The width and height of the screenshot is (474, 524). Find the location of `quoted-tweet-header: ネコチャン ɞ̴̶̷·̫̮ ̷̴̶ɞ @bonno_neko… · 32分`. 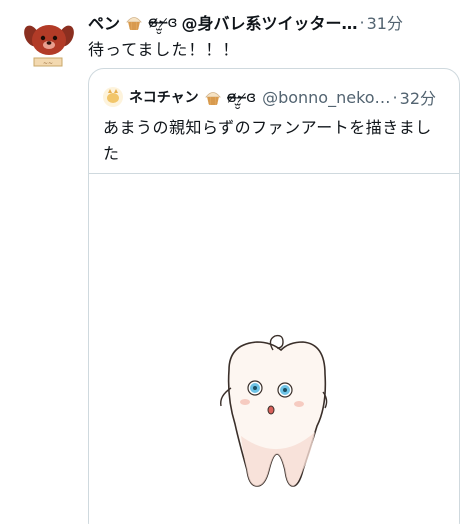

quoted-tweet-header: ネコチャン ɞ̴̶̷·̫̮ ̷̴̶ɞ @bonno_neko… · 32分 is located at coordinates (269, 97).